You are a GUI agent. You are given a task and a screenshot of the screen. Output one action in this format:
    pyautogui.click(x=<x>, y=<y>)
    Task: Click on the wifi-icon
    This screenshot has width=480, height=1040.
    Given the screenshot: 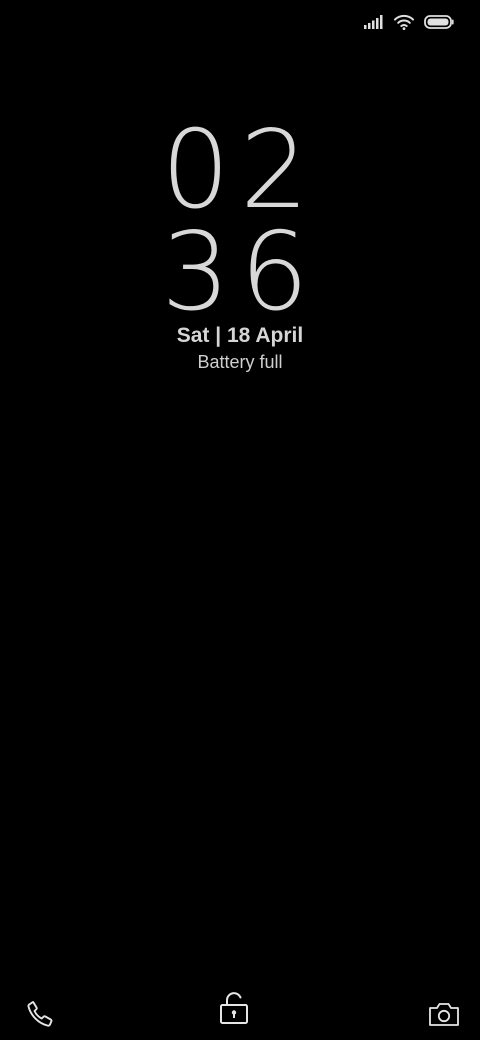 What is the action you would take?
    pyautogui.click(x=404, y=22)
    